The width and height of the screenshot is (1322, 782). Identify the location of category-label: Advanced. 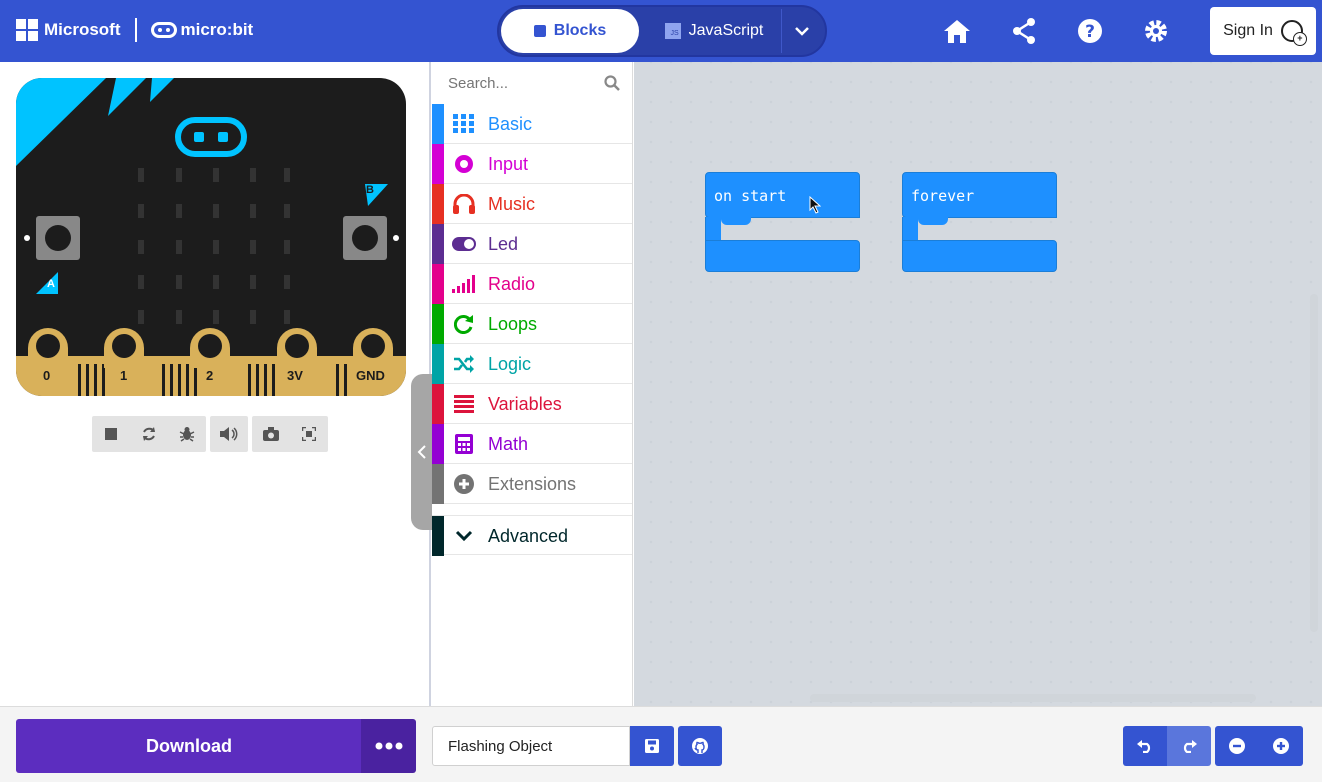
(528, 536).